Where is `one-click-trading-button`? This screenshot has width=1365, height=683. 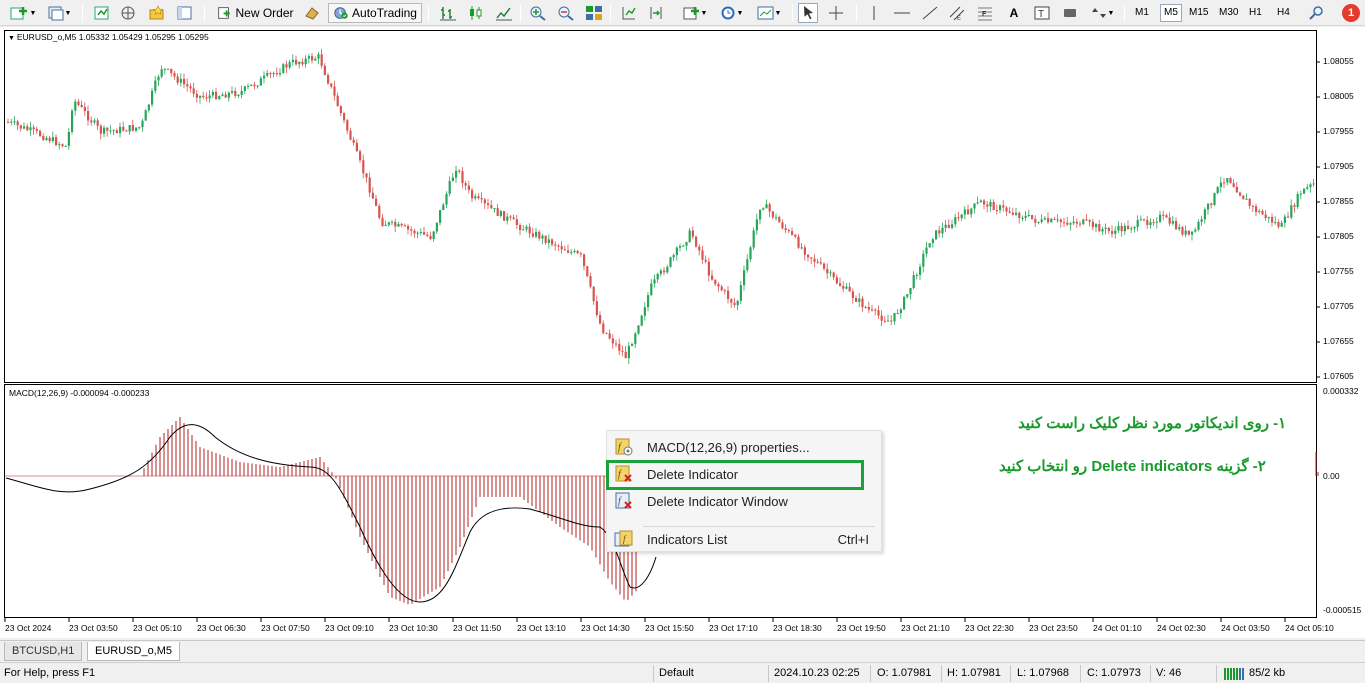 one-click-trading-button is located at coordinates (312, 13).